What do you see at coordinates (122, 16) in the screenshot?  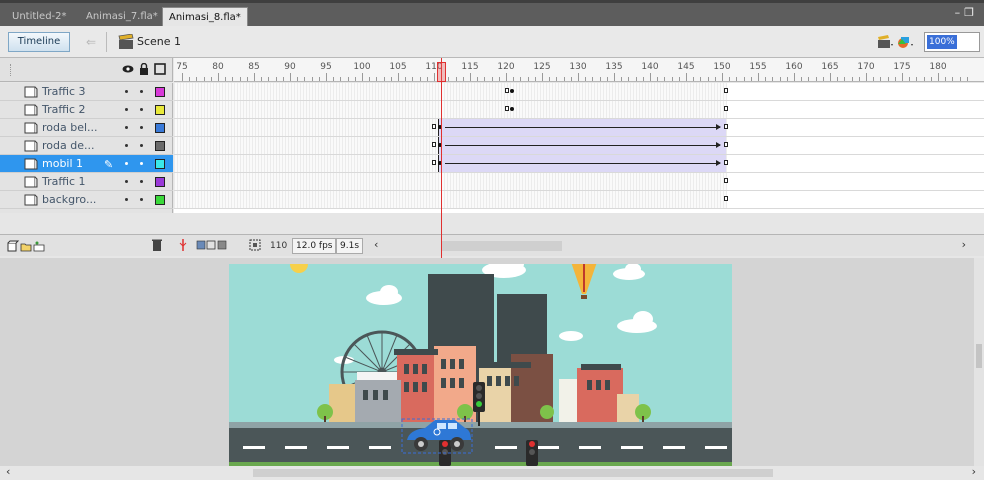 I see `doc-tab-animasi-7: Animasi_7.fla*` at bounding box center [122, 16].